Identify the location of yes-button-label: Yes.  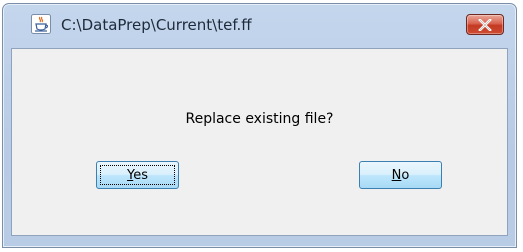
(137, 175).